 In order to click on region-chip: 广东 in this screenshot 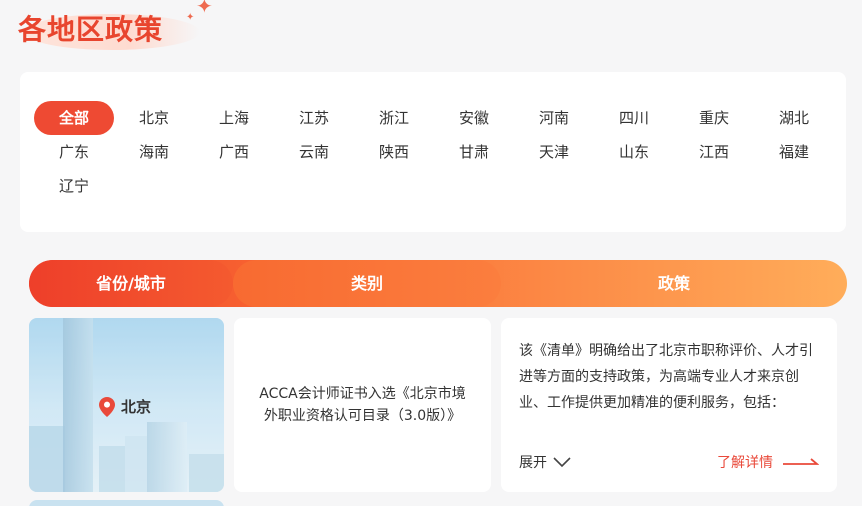, I will do `click(74, 152)`.